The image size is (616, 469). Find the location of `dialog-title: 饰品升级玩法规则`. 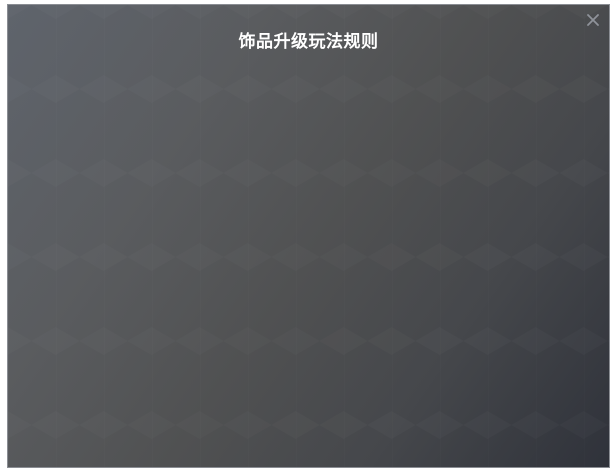

dialog-title: 饰品升级玩法规则 is located at coordinates (308, 42).